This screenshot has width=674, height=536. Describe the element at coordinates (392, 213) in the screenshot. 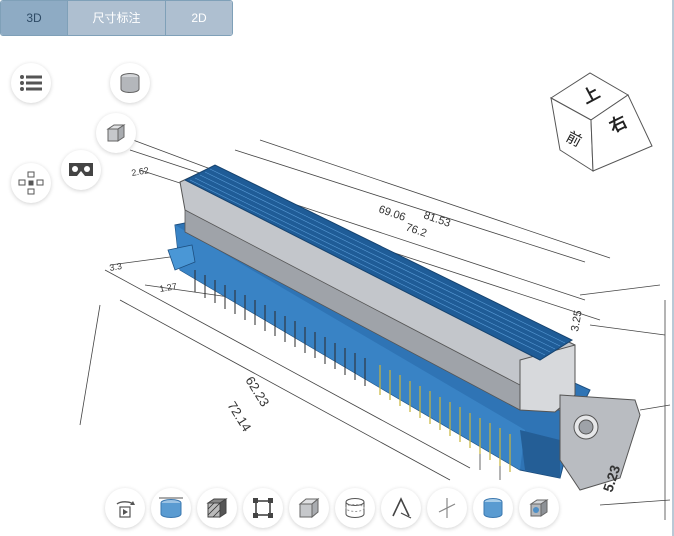

I see `dim-69-06: 69.06` at that location.